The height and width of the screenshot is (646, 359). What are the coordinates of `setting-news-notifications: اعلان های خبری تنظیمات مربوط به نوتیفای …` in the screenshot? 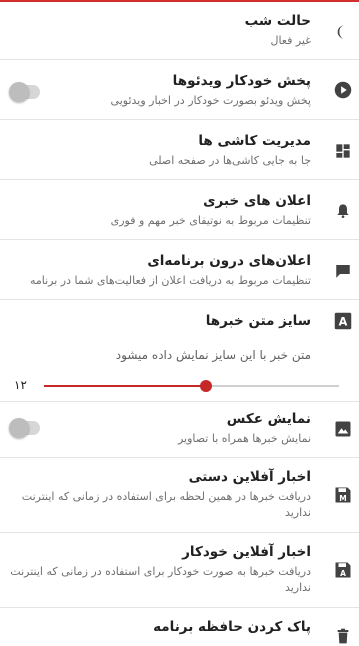 It's located at (179, 210).